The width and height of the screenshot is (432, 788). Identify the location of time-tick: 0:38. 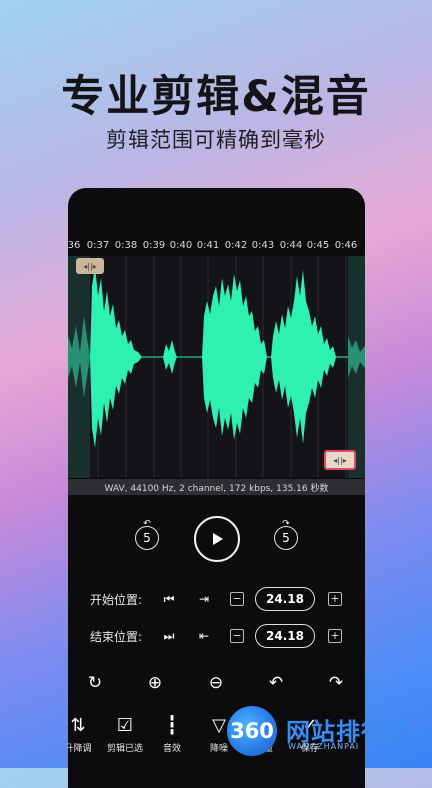
(126, 245).